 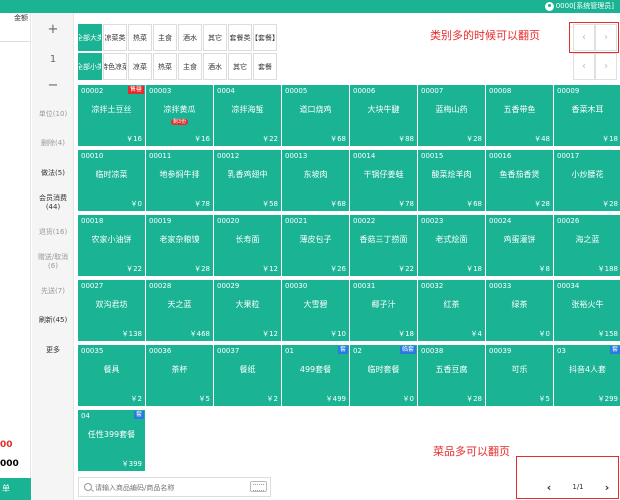 What do you see at coordinates (519, 239) in the screenshot?
I see `product-name: 鸡蛋灌饼` at bounding box center [519, 239].